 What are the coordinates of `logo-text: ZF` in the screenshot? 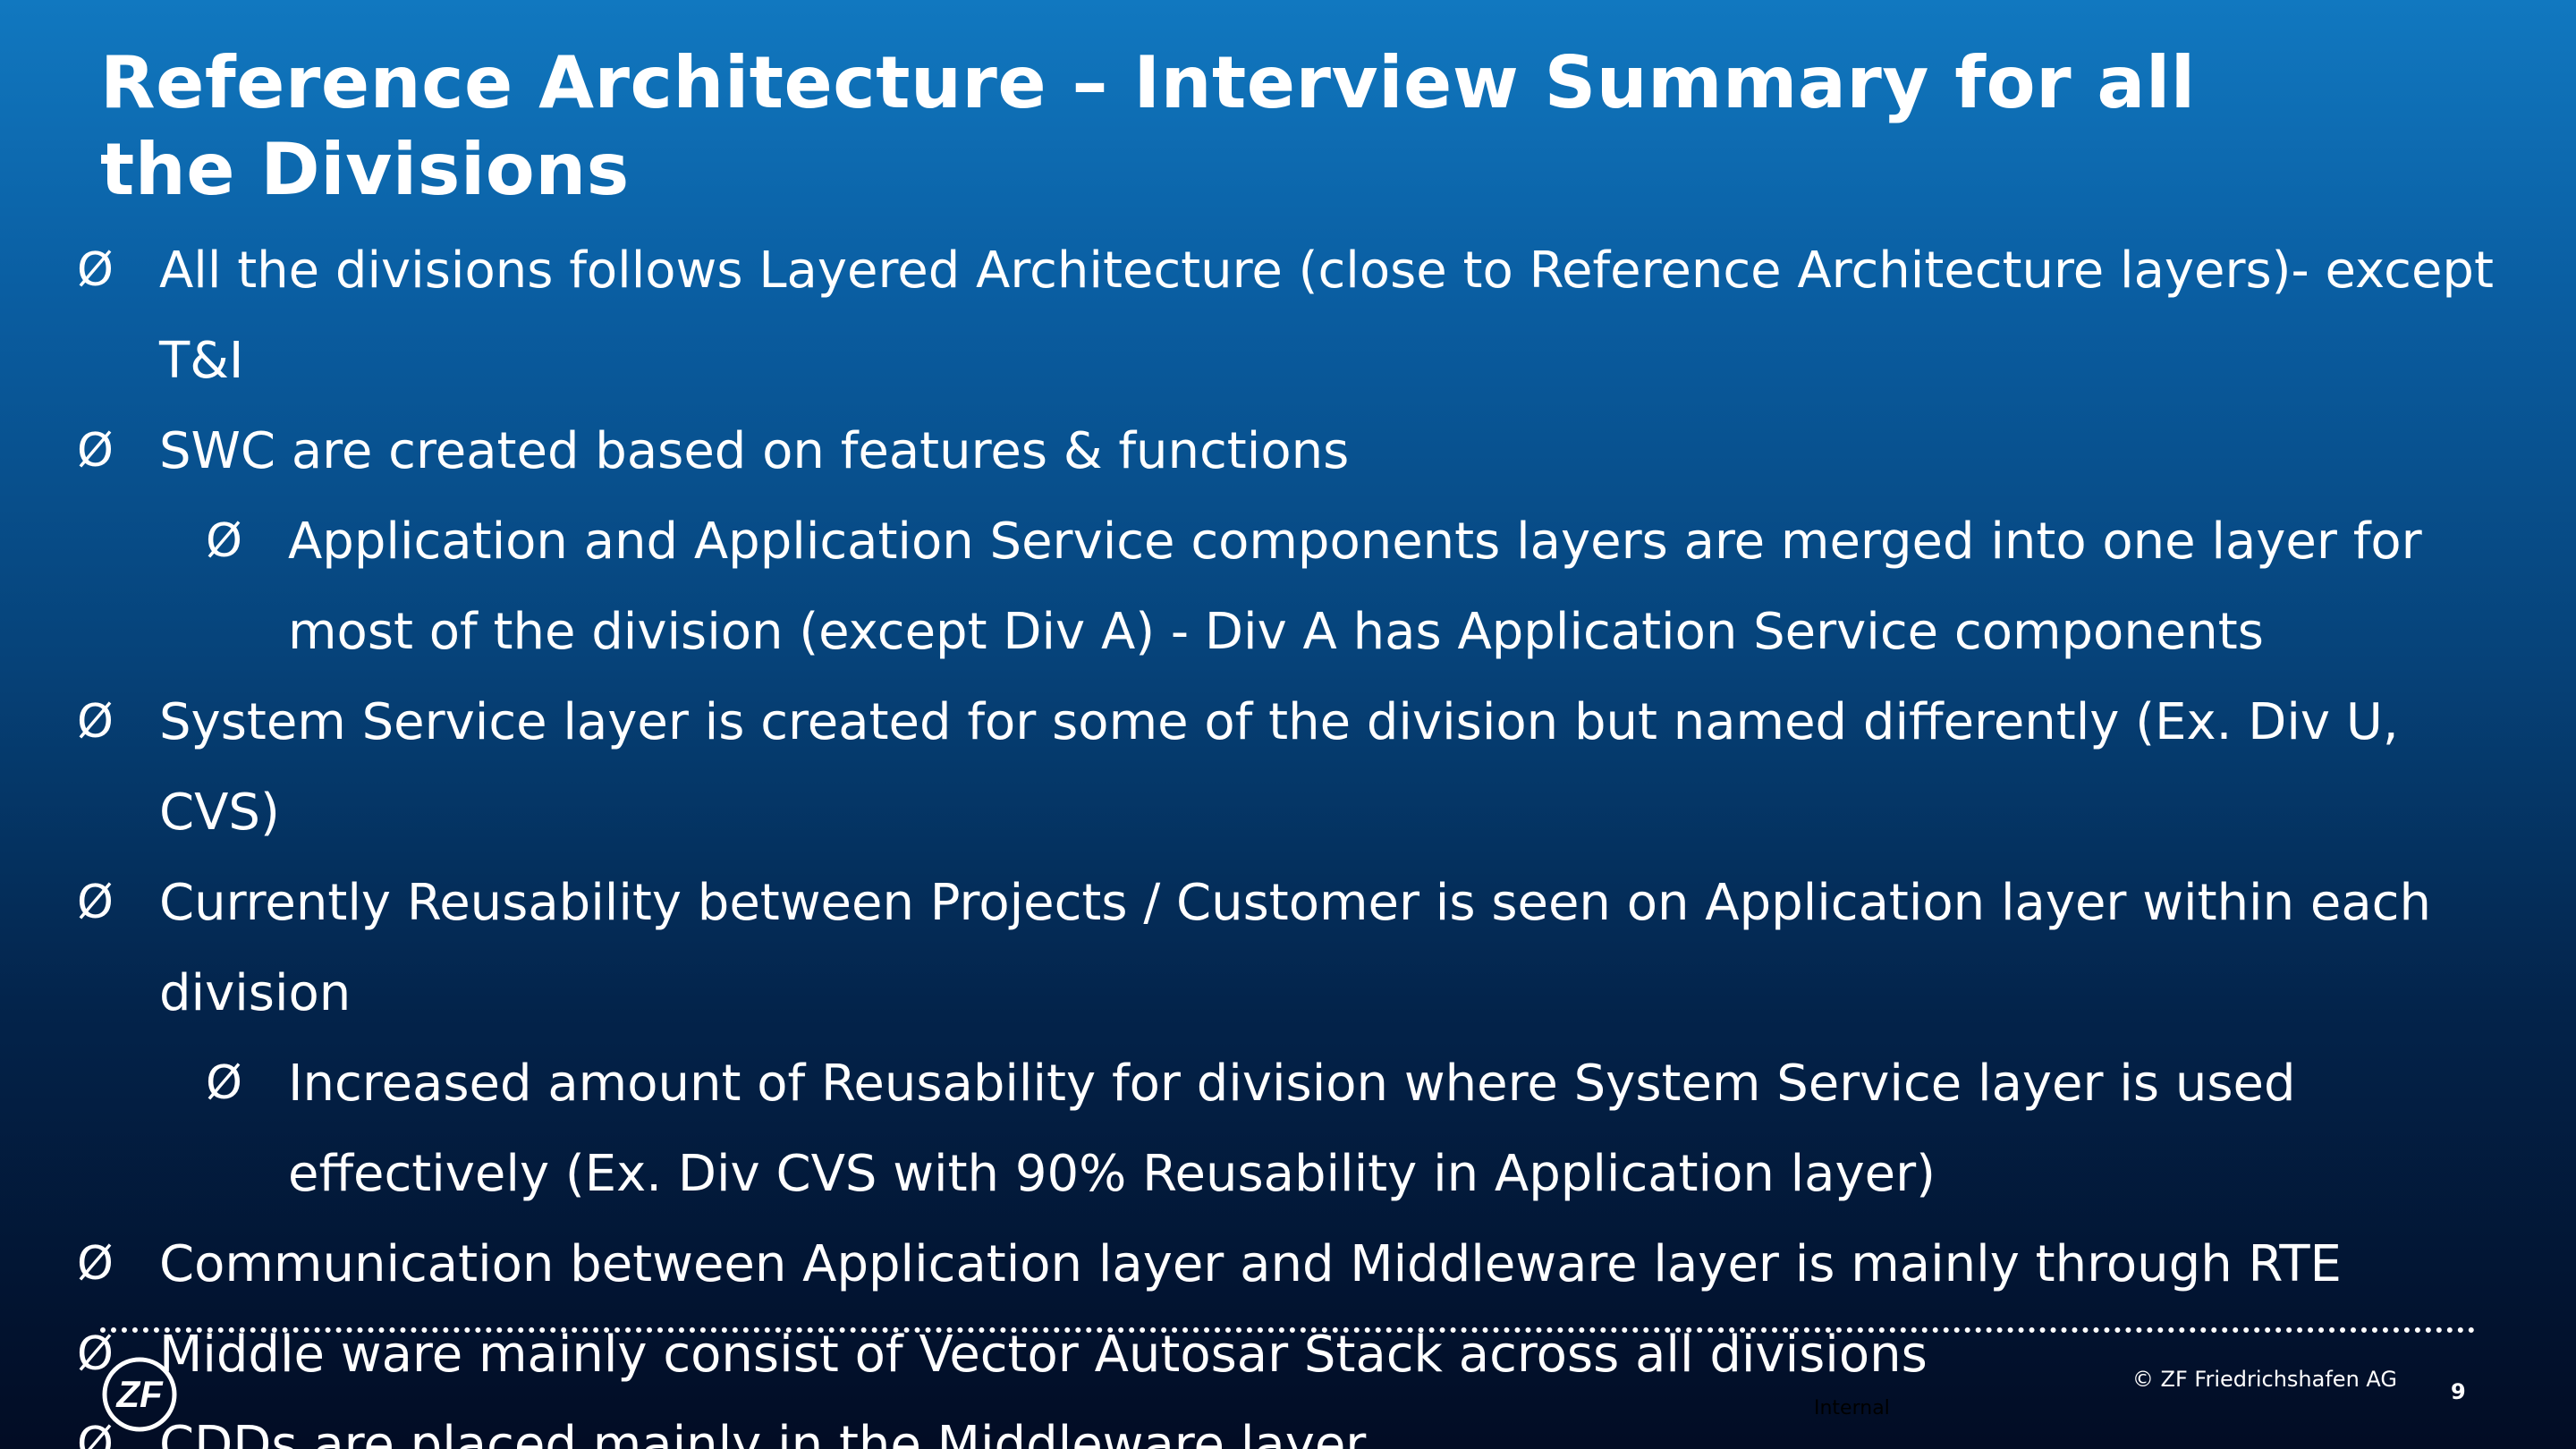 It's located at (139, 1394).